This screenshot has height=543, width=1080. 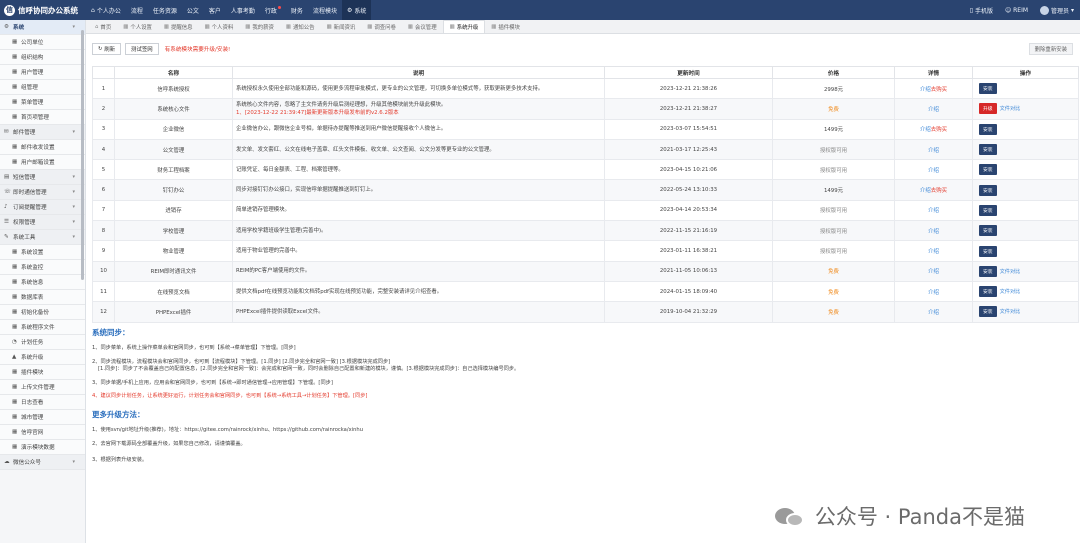 I want to click on tab-0: ⌂ 首页, so click(x=103, y=26).